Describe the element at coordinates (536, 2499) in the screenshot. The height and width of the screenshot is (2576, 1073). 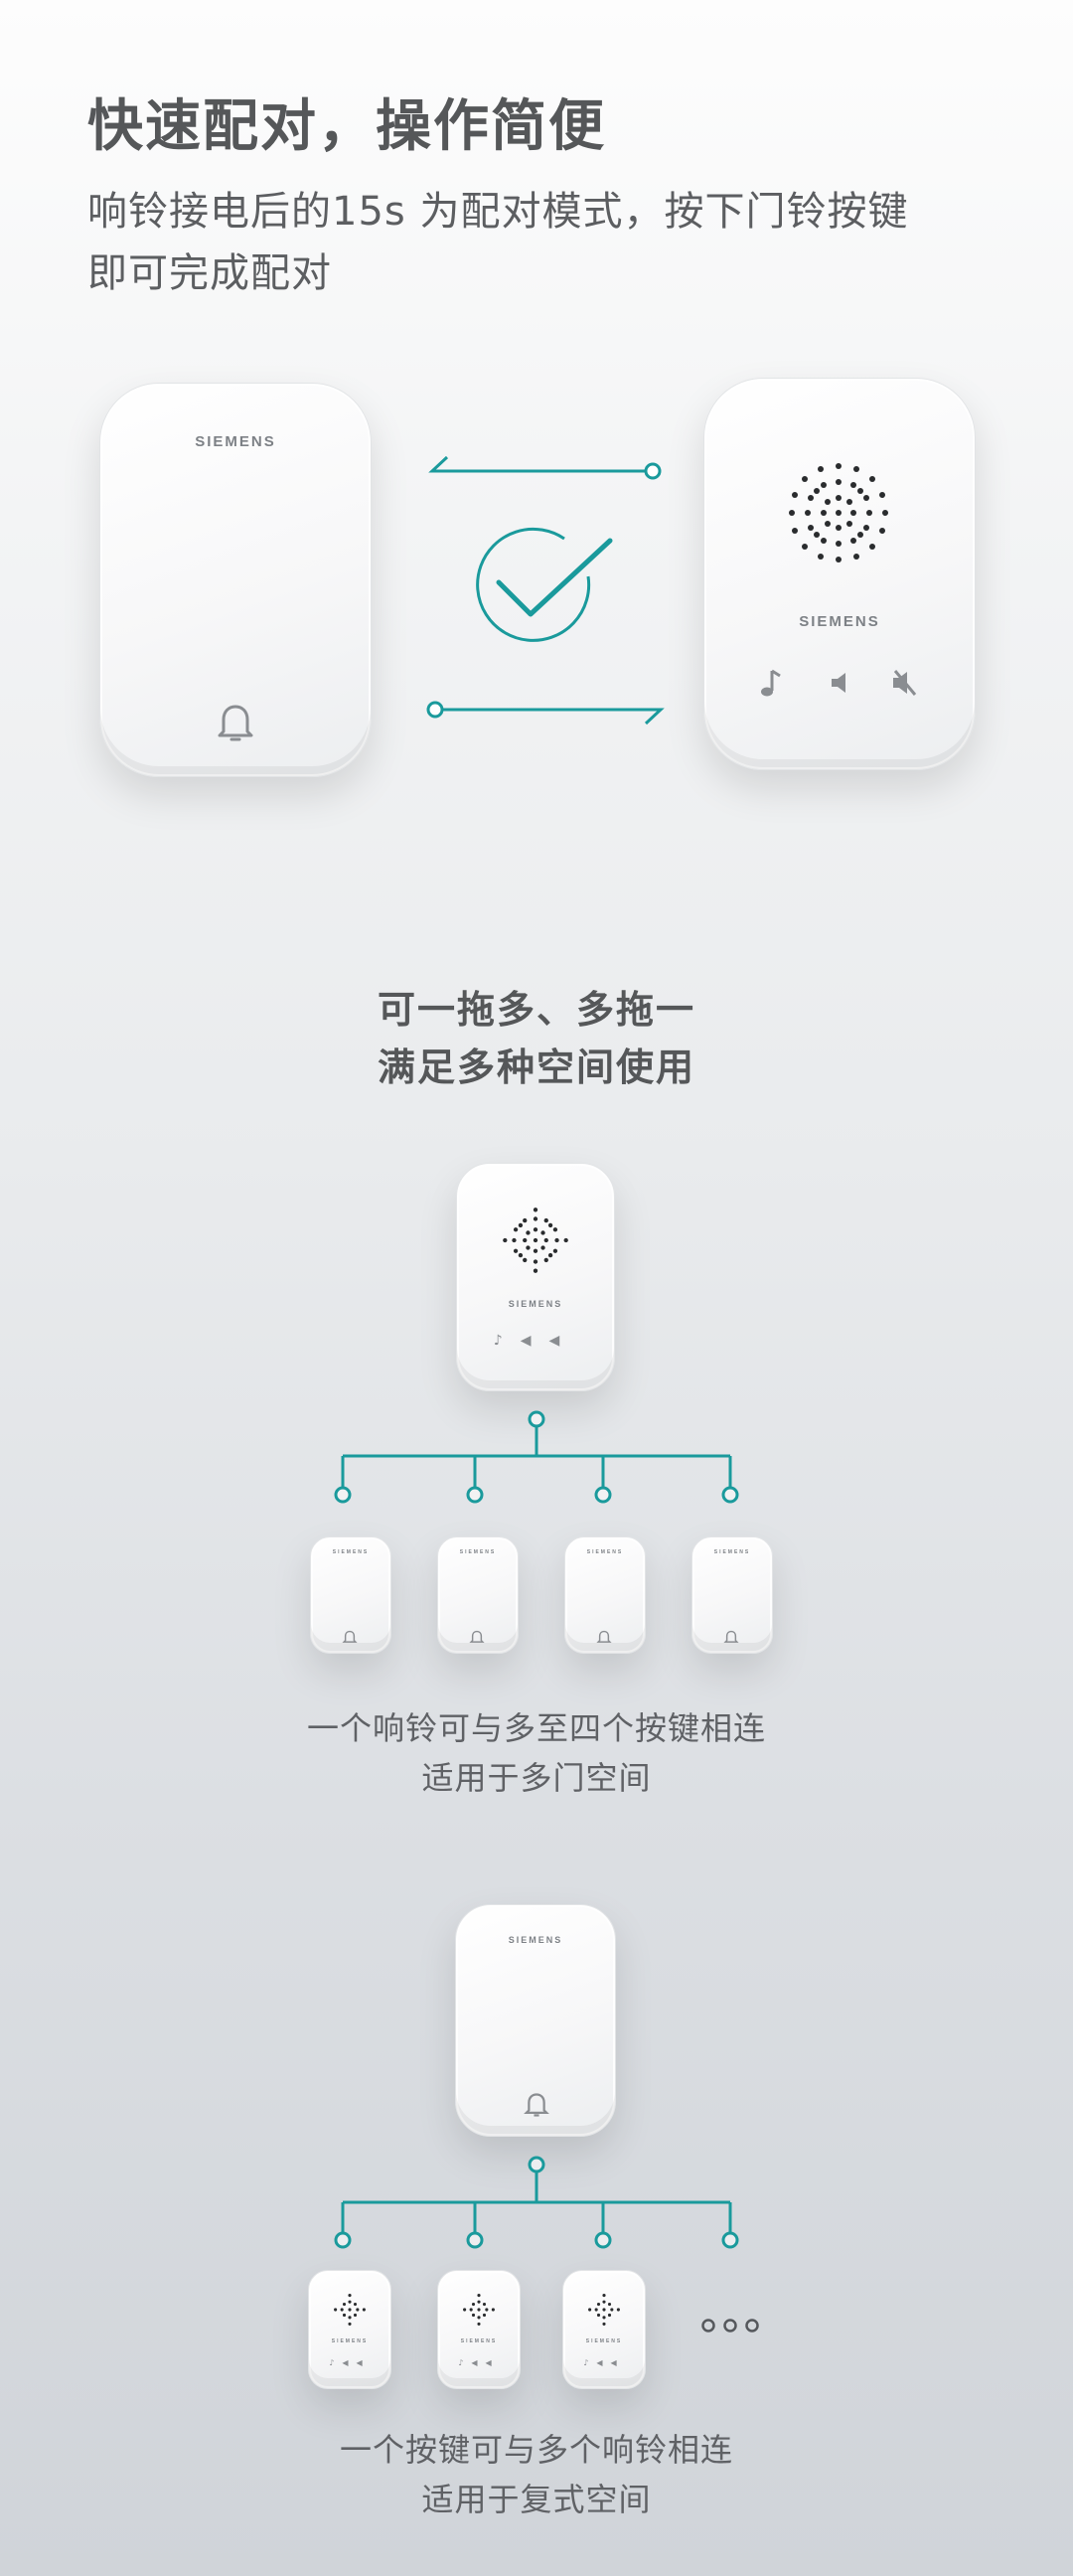
I see `caption-2-line-2: 适用于复式空间` at that location.